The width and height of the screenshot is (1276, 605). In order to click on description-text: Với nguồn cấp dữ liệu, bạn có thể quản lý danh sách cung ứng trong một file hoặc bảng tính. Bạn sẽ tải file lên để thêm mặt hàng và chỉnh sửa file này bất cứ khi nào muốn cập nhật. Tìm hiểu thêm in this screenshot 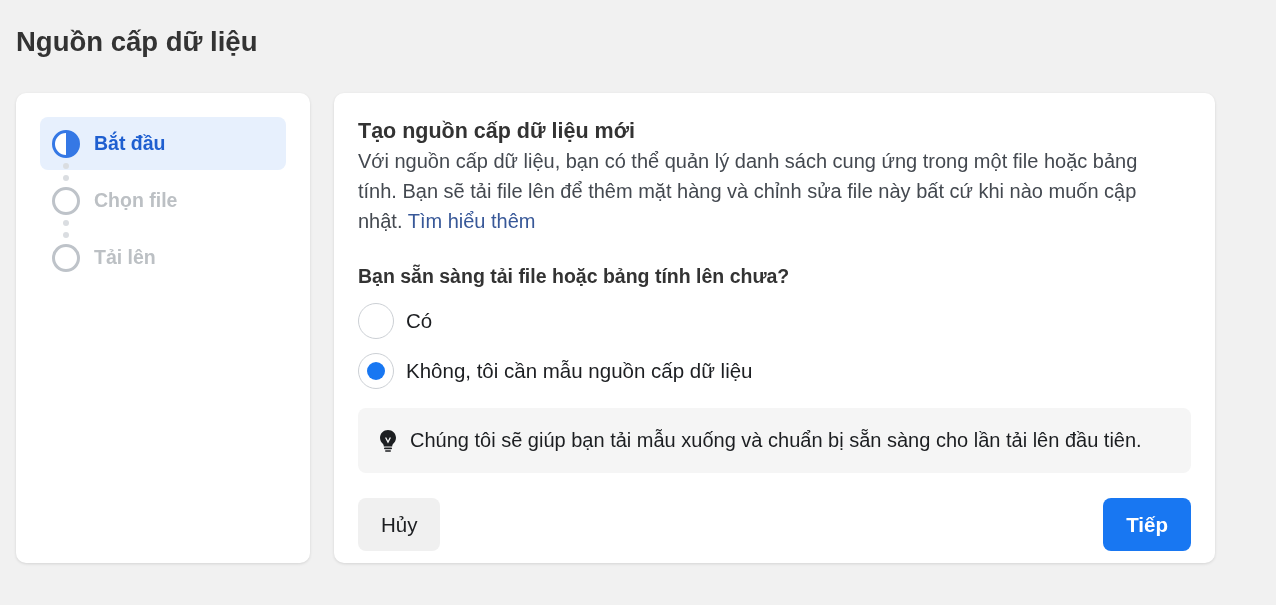, I will do `click(748, 191)`.